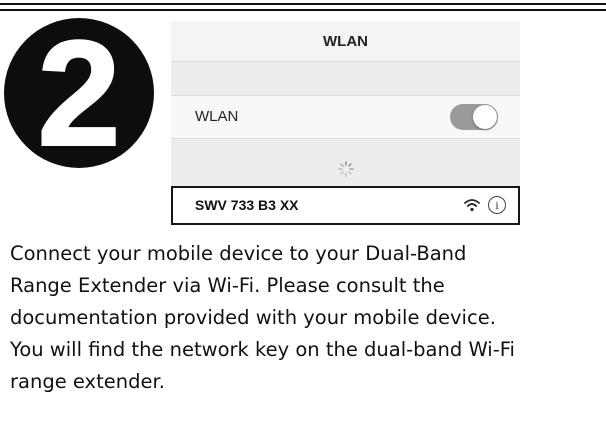 Image resolution: width=606 pixels, height=435 pixels. I want to click on nav-bar: WLAN, so click(345, 41).